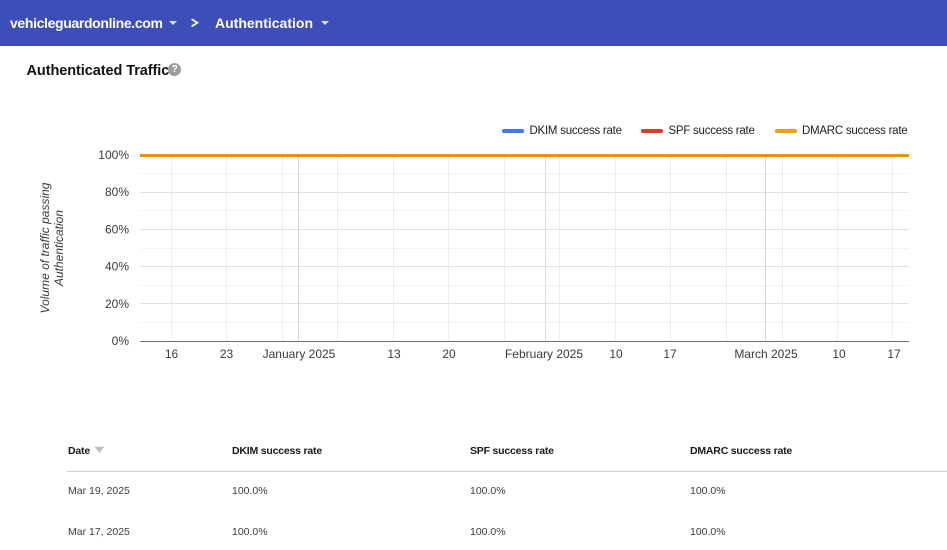 The height and width of the screenshot is (550, 947). Describe the element at coordinates (45, 247) in the screenshot. I see `svg-text: Volume of traffic passing` at that location.